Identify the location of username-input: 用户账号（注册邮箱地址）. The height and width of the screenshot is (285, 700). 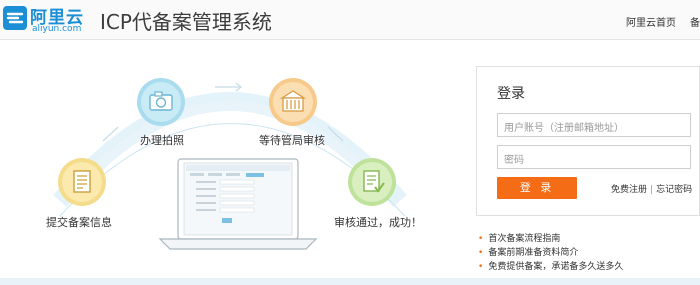
(594, 125).